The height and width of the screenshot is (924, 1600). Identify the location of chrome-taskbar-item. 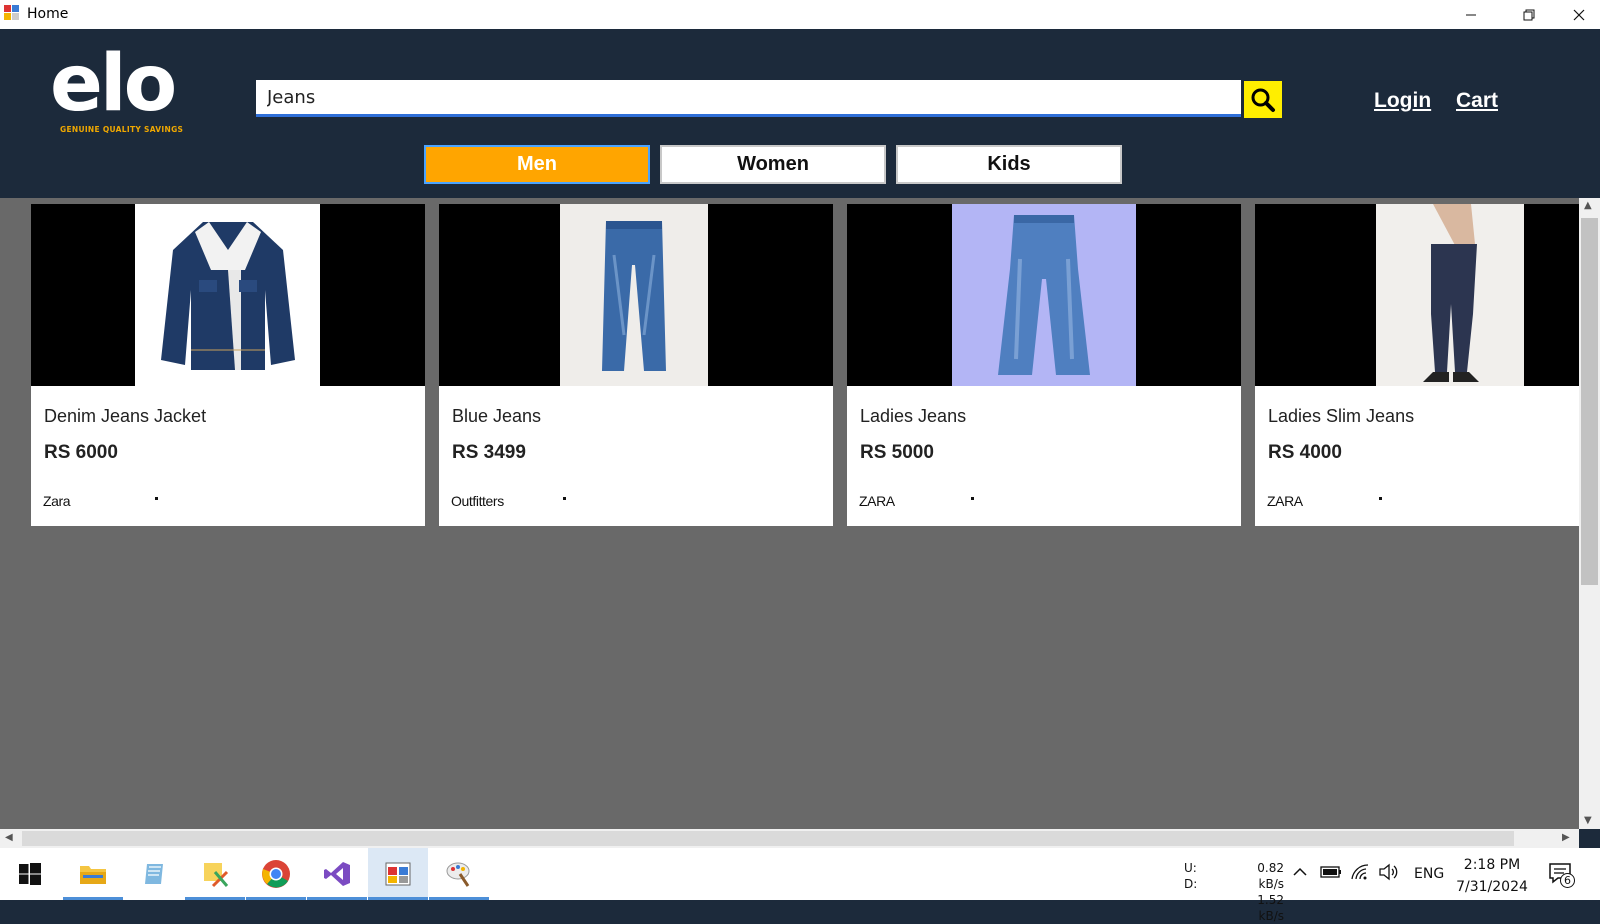
(276, 874).